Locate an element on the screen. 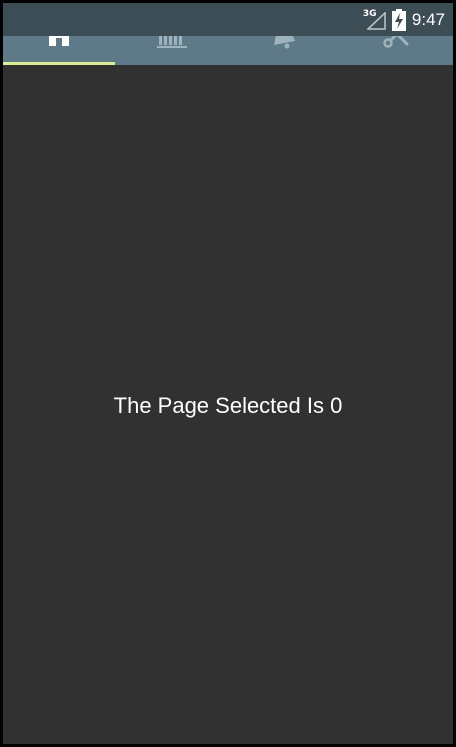  status-bar: 3G 9:47 is located at coordinates (228, 19).